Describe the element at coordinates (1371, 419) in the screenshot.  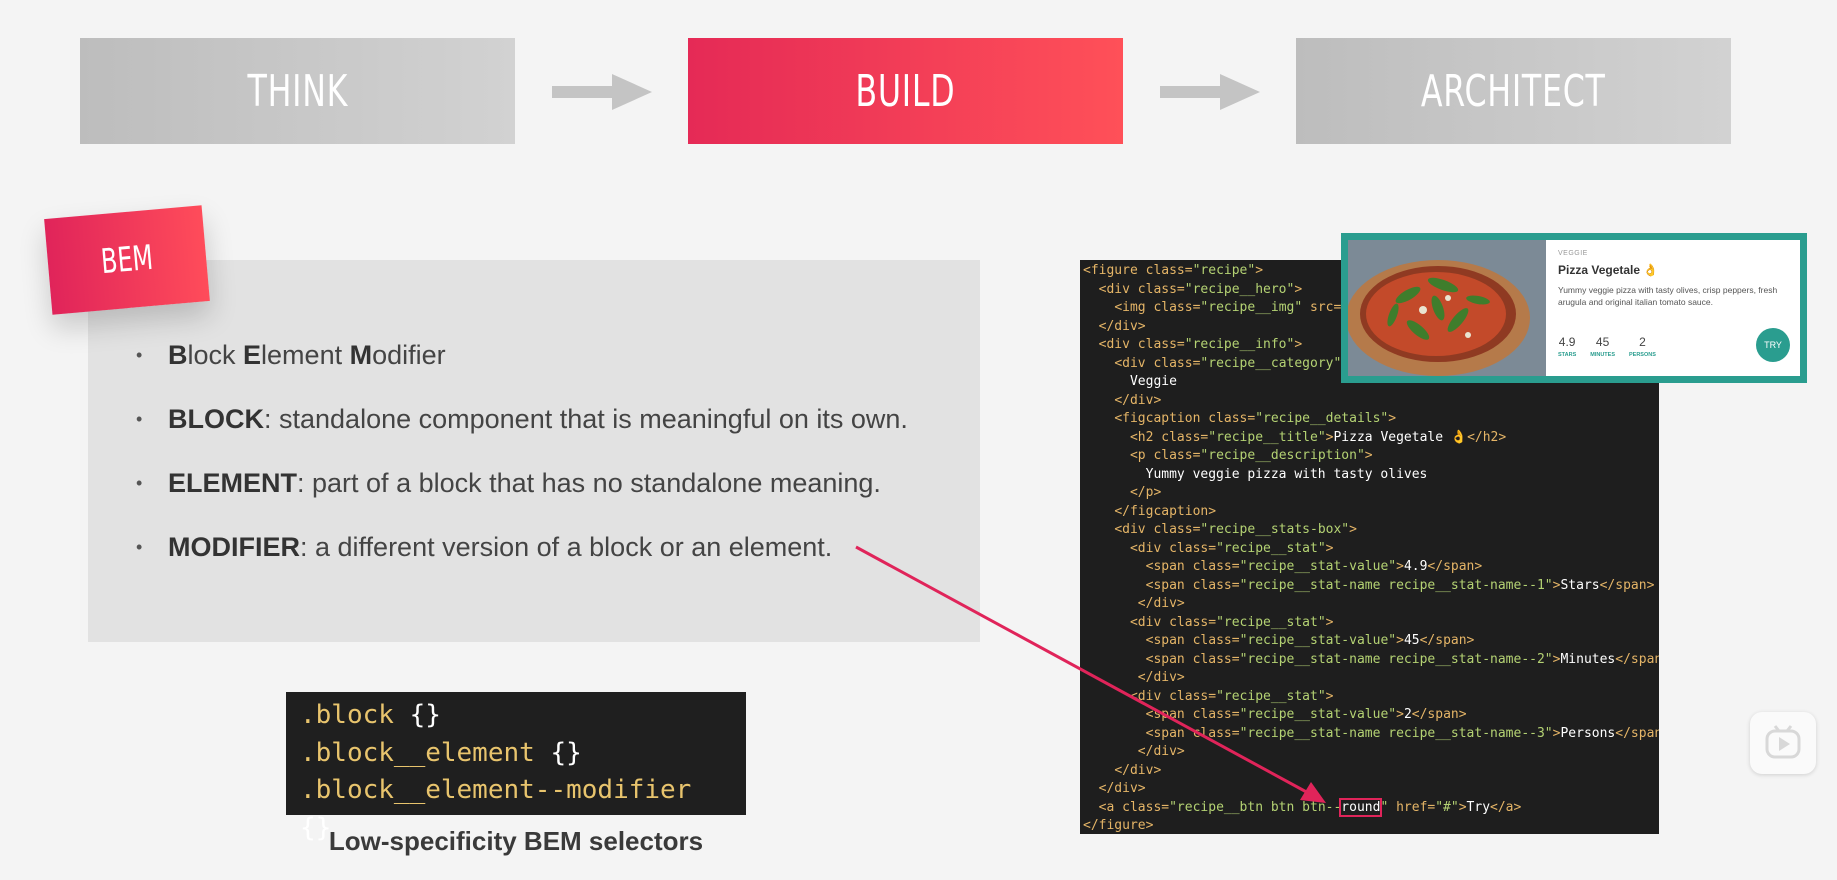
I see `code-line: <figcaption class="recipe__details">` at that location.